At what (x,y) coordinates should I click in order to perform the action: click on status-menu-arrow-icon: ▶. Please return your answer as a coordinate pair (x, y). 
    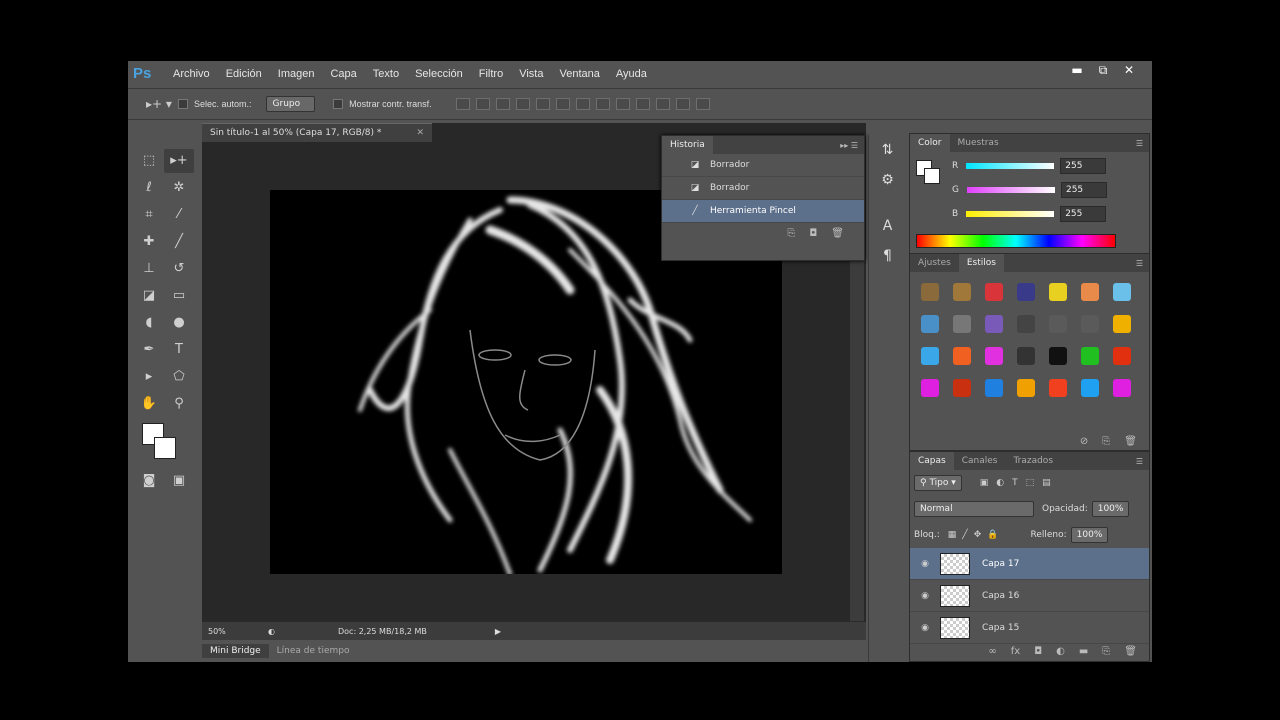
    Looking at the image, I should click on (498, 631).